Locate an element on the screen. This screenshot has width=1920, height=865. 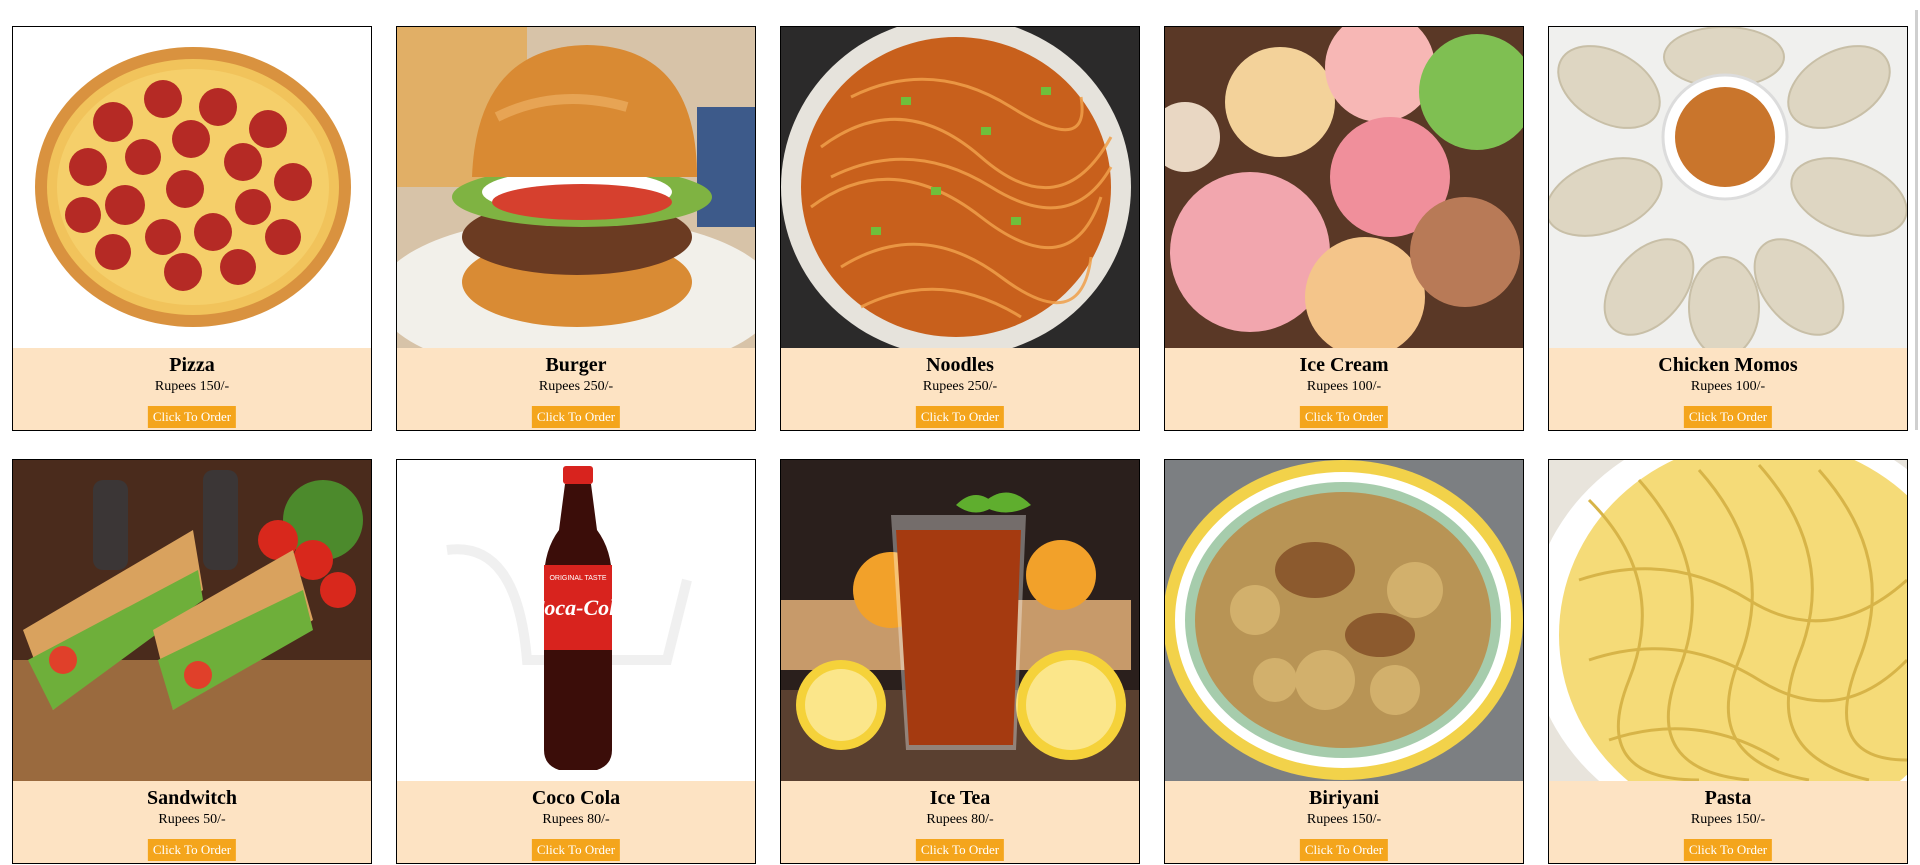
menu-card-pasta: Pasta Rupees 150/- Click To Order is located at coordinates (1728, 661).